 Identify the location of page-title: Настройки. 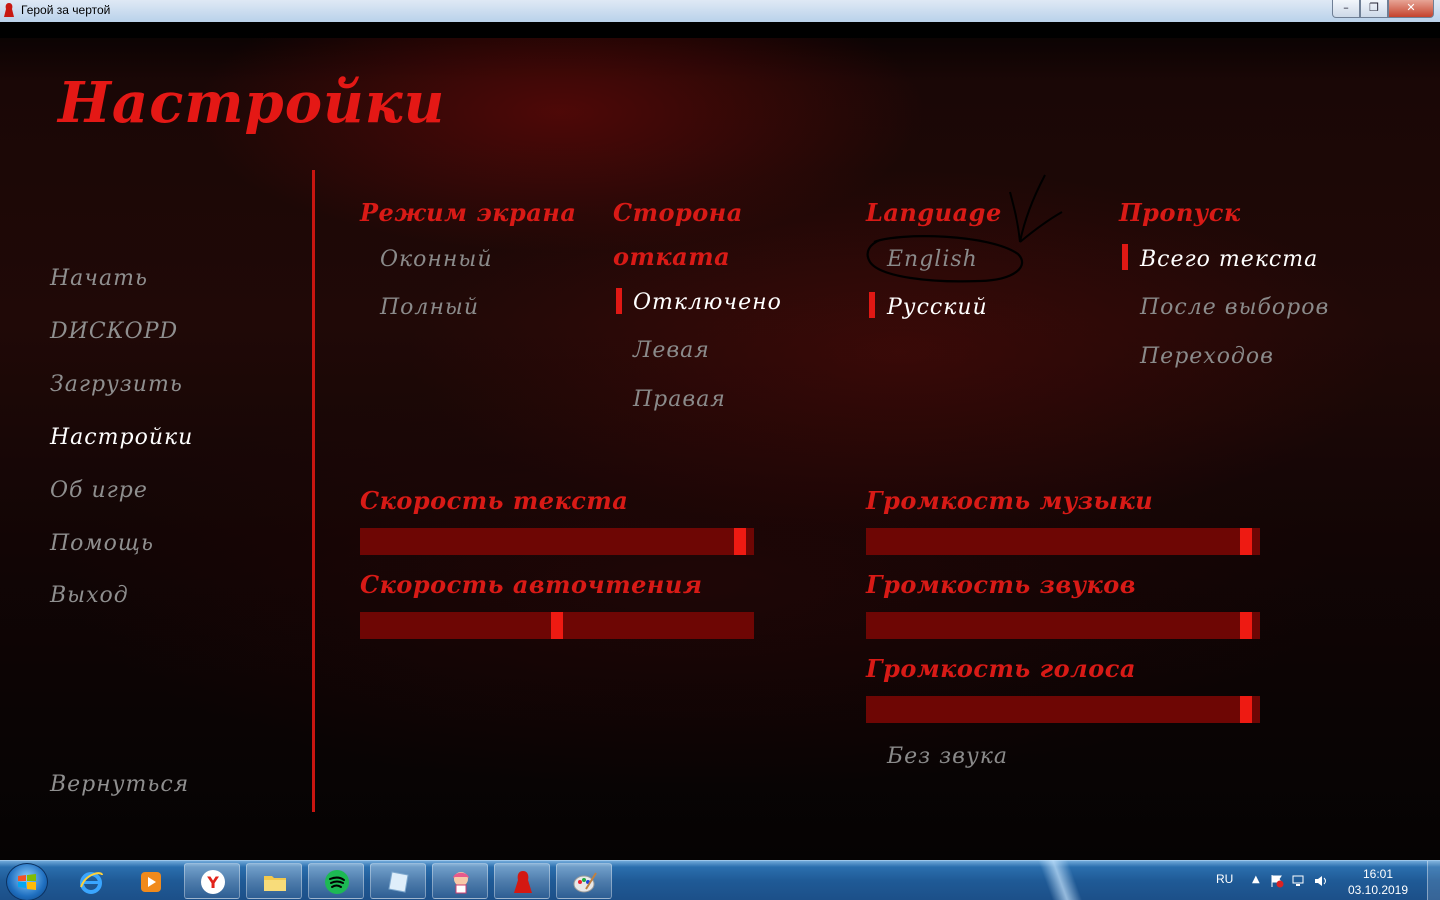
(252, 103).